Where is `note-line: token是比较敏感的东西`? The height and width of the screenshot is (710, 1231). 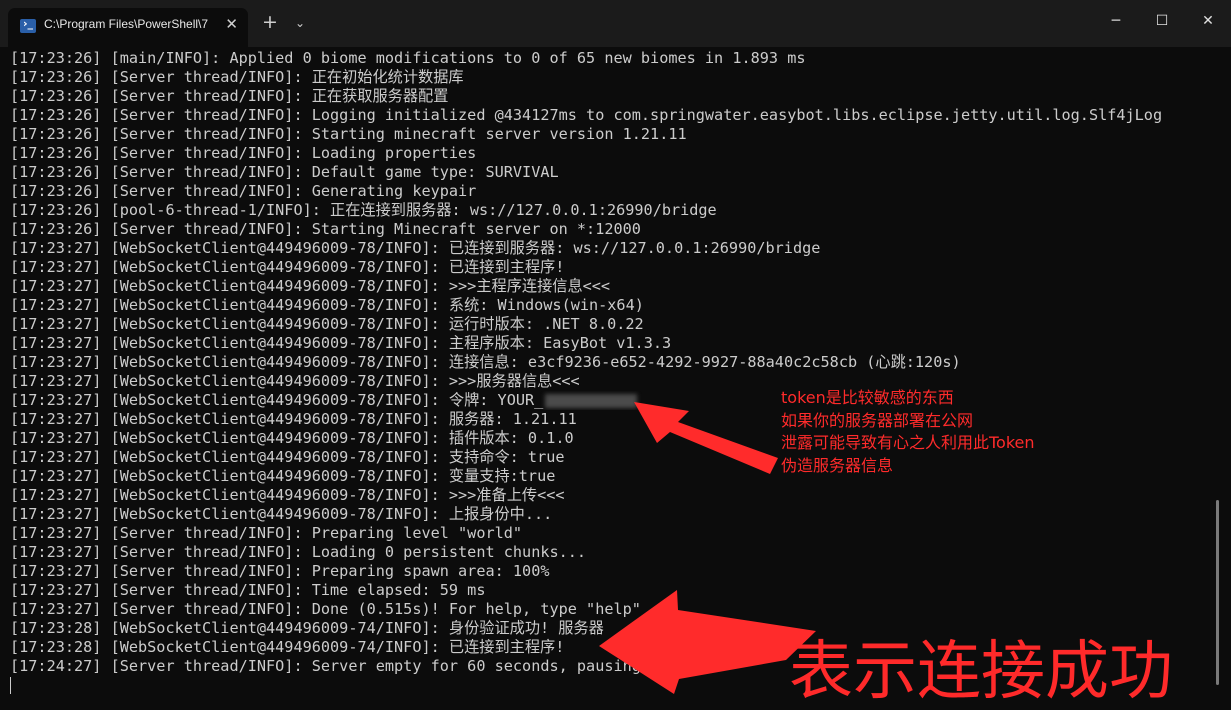 note-line: token是比较敏感的东西 is located at coordinates (867, 397).